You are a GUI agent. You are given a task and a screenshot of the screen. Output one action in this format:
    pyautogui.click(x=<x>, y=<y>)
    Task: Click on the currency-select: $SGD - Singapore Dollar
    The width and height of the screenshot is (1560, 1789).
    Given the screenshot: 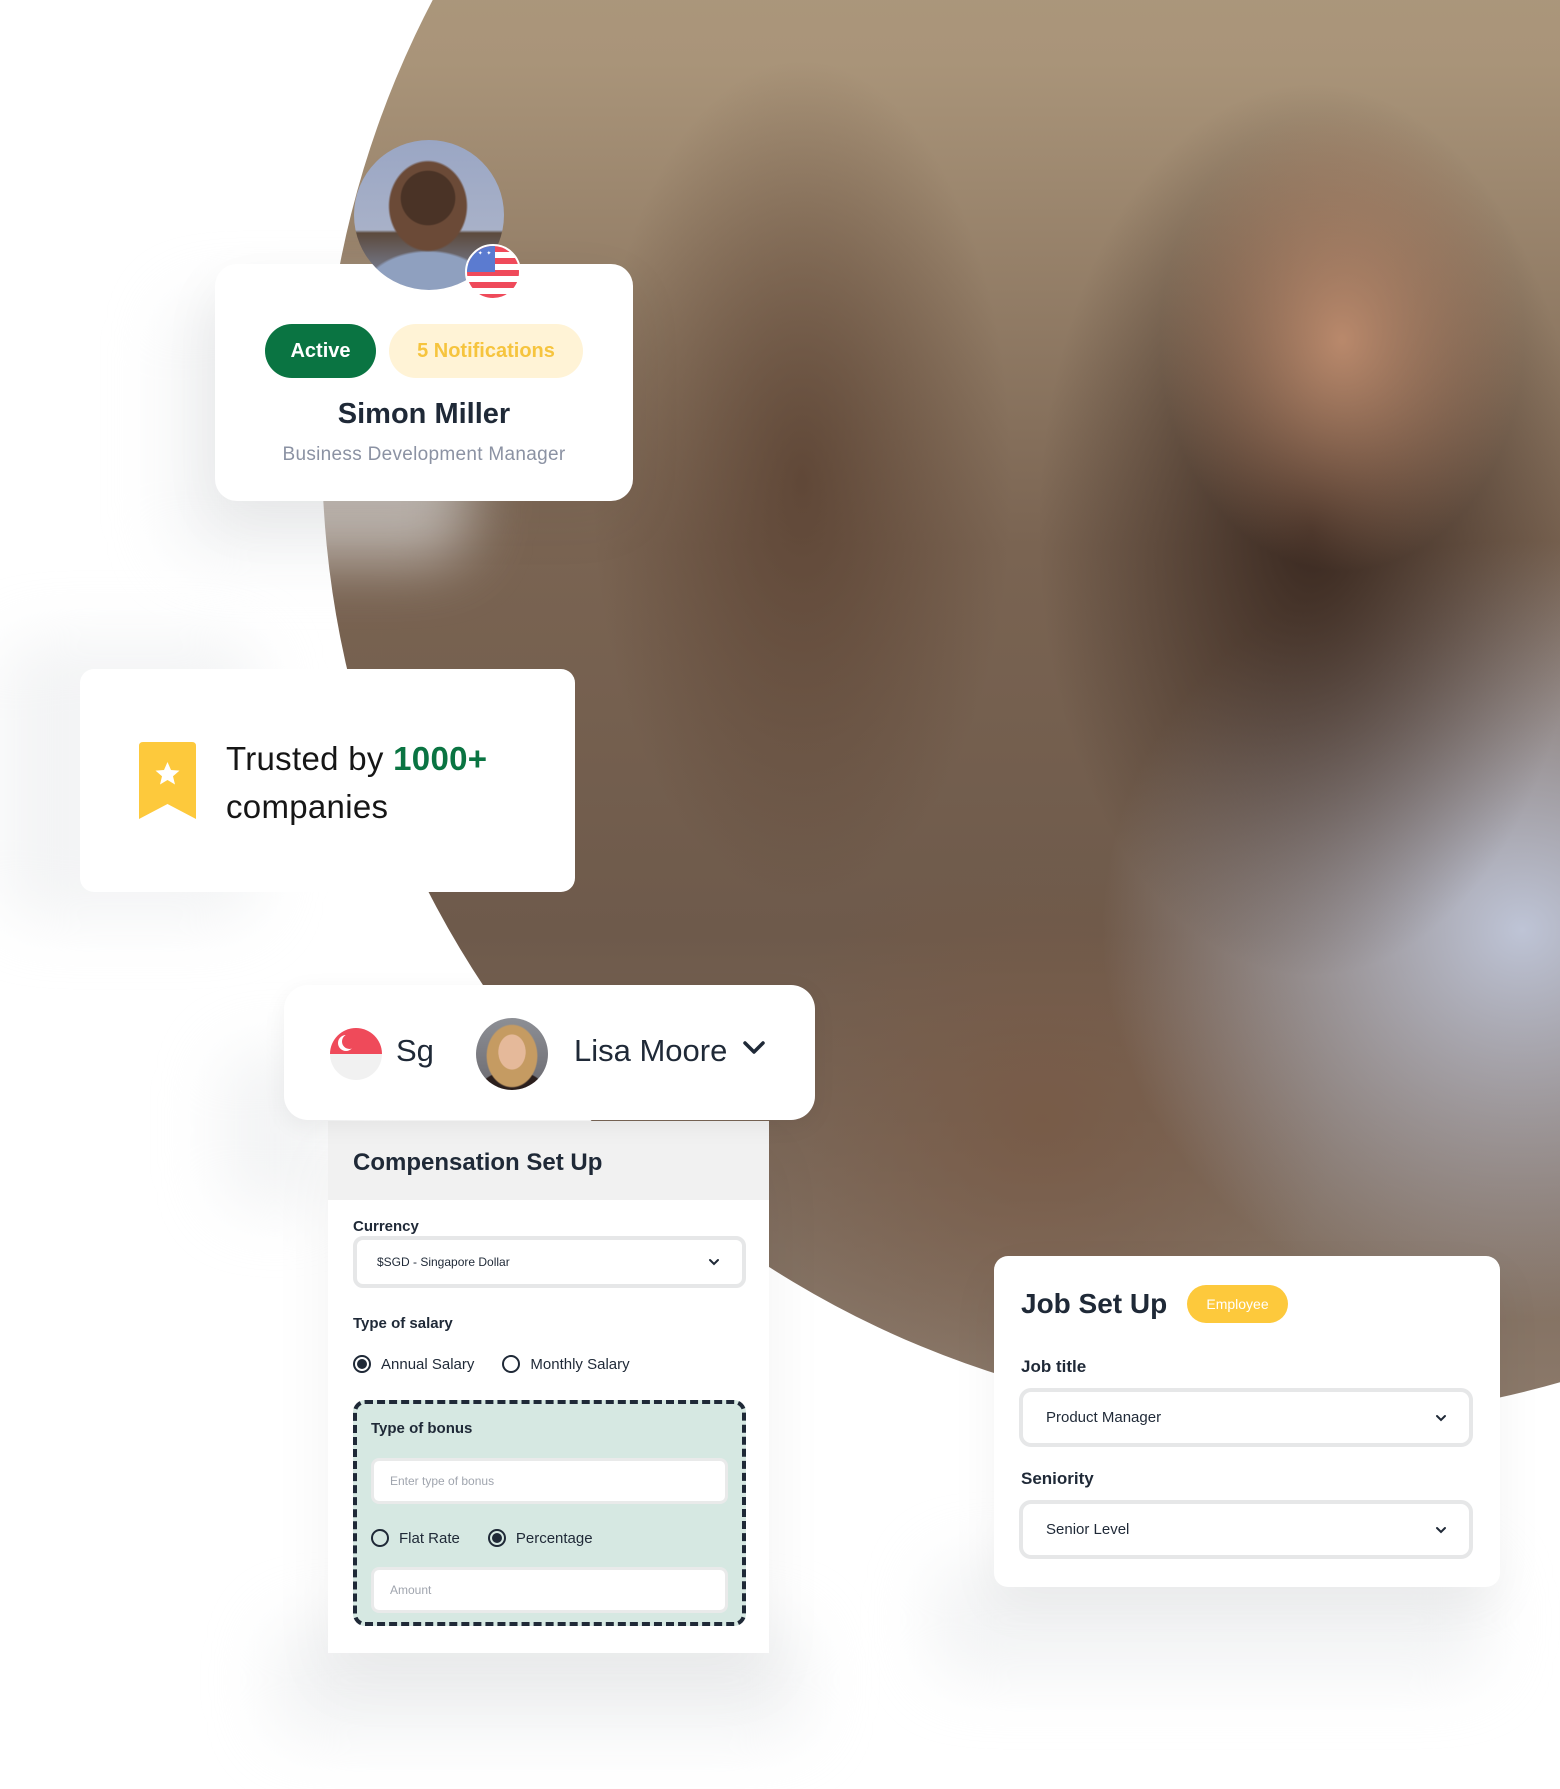 What is the action you would take?
    pyautogui.click(x=549, y=1262)
    